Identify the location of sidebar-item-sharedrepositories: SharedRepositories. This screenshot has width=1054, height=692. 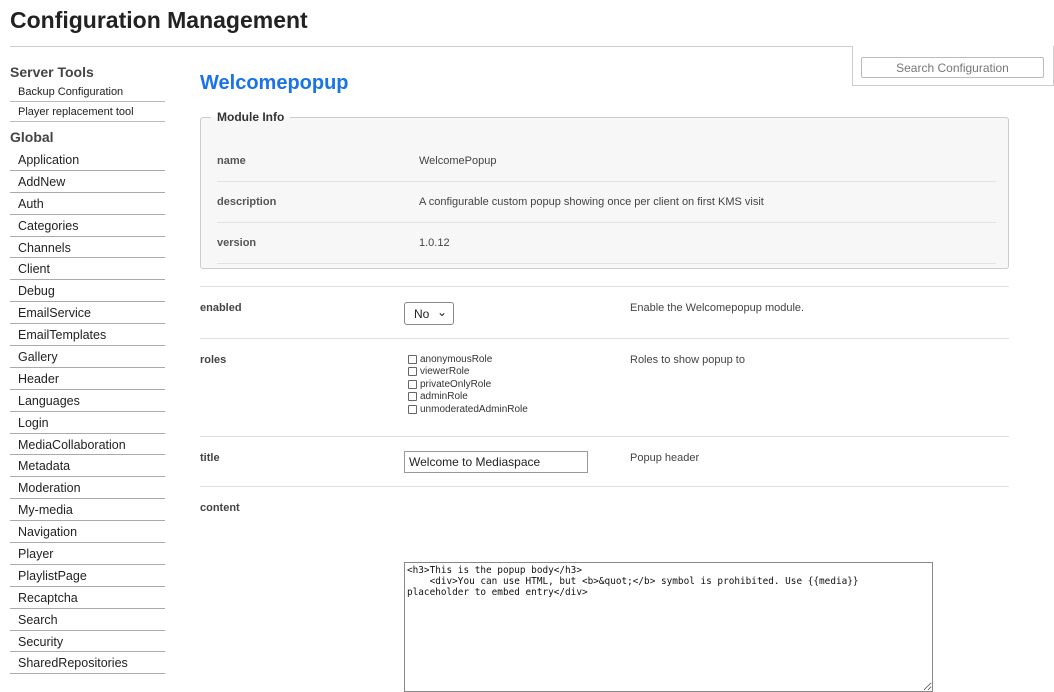
(87, 663).